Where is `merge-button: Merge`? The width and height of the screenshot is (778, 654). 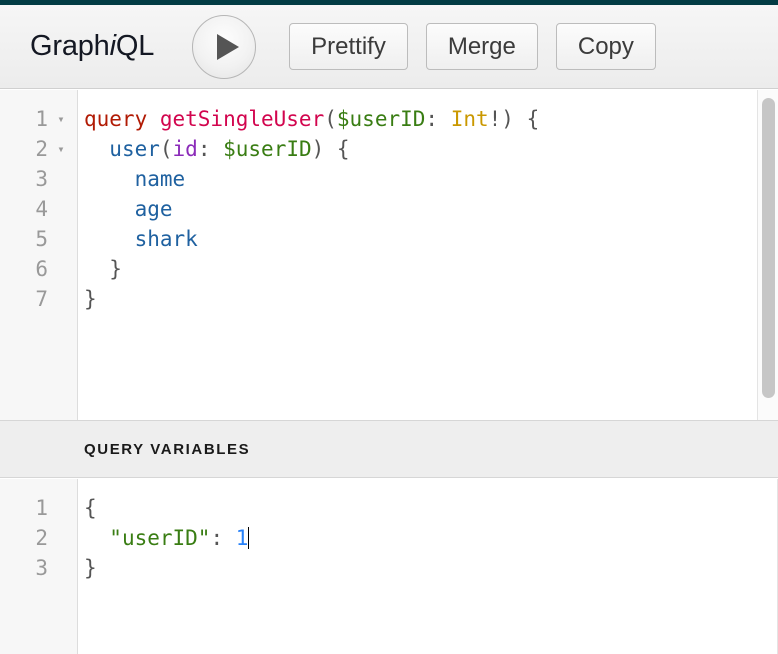
merge-button: Merge is located at coordinates (481, 46).